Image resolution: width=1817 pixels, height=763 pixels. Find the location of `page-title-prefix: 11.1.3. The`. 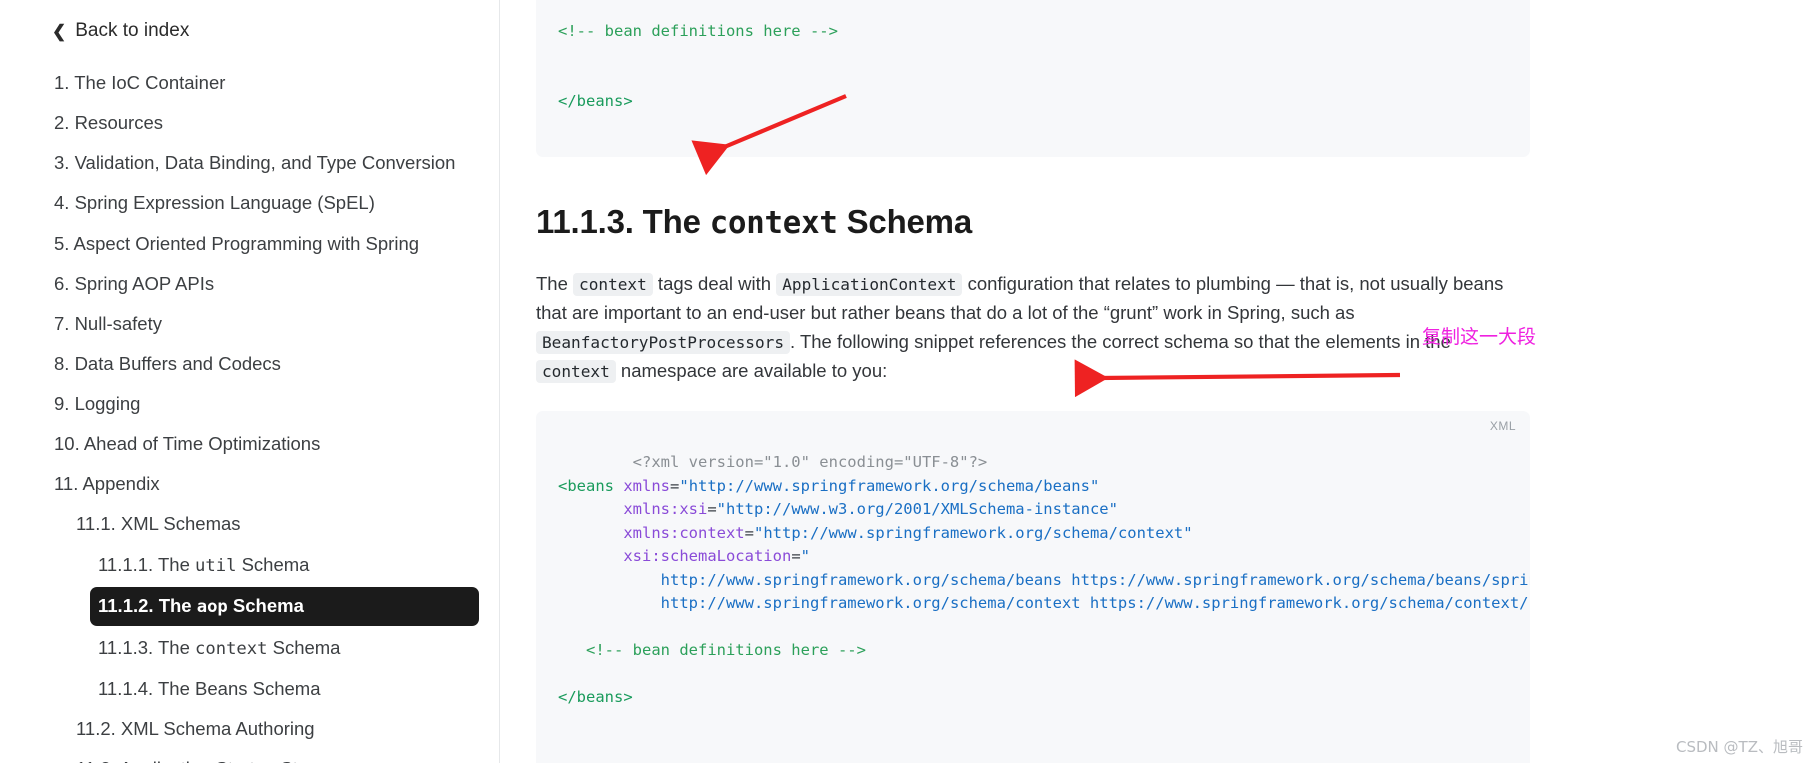

page-title-prefix: 11.1.3. The is located at coordinates (623, 222).